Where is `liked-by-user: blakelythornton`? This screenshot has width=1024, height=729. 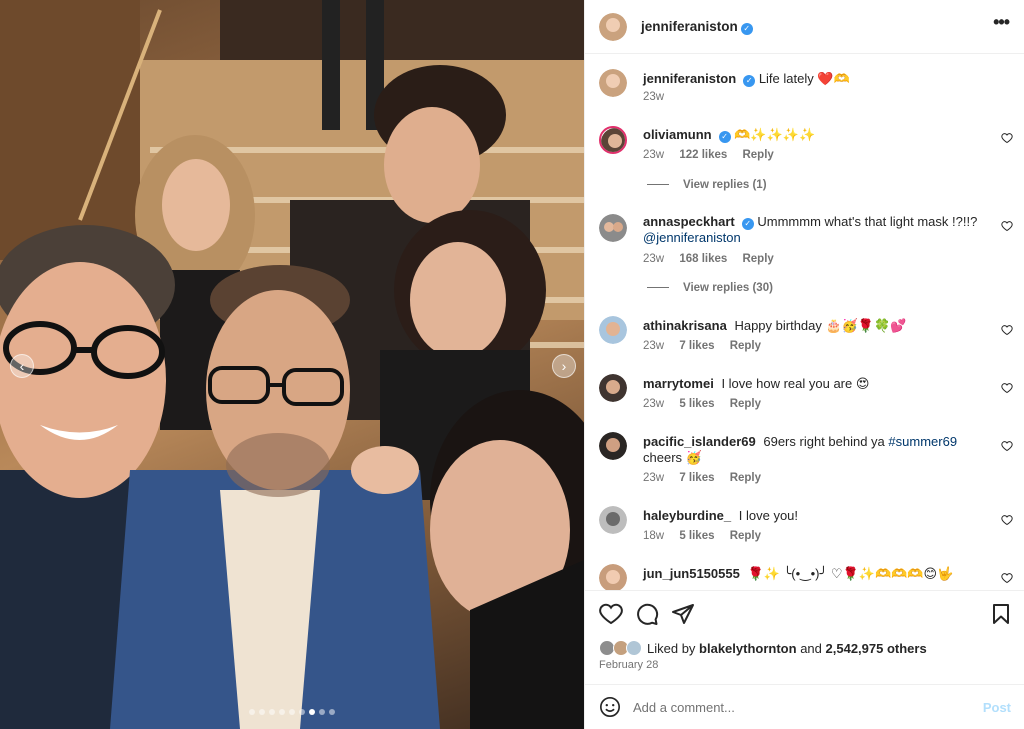 liked-by-user: blakelythornton is located at coordinates (748, 648).